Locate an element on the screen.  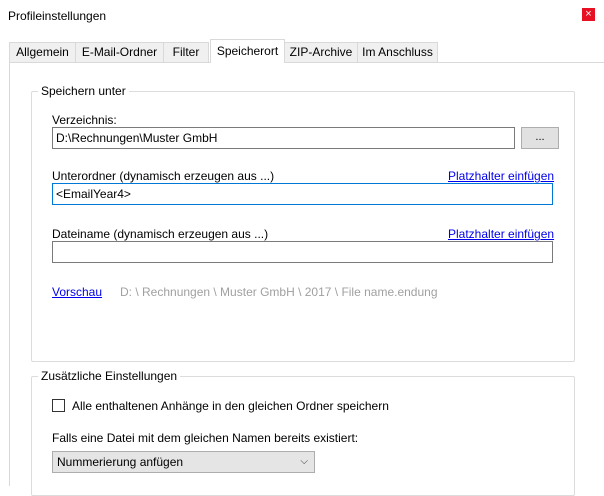
tab-im-anschluss: Im Anschluss is located at coordinates (397, 52).